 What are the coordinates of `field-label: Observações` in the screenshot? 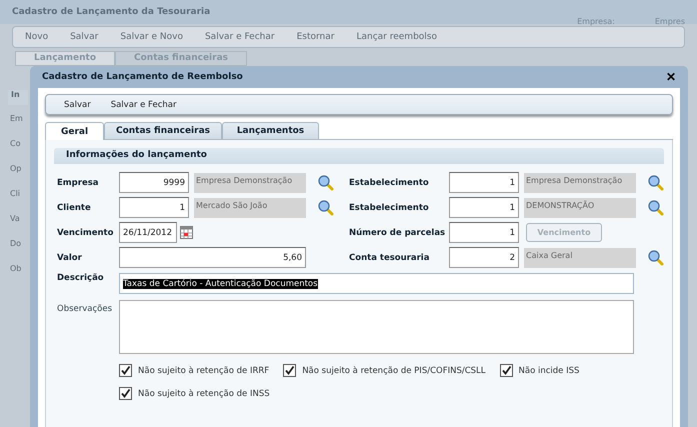 It's located at (85, 308).